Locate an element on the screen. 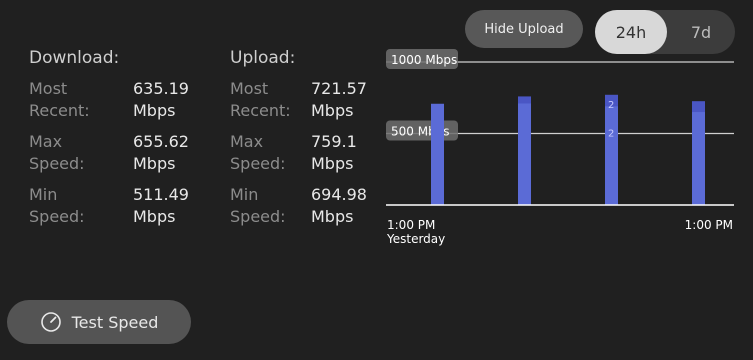 The width and height of the screenshot is (753, 360). test-speed-button: Test Speed is located at coordinates (99, 322).